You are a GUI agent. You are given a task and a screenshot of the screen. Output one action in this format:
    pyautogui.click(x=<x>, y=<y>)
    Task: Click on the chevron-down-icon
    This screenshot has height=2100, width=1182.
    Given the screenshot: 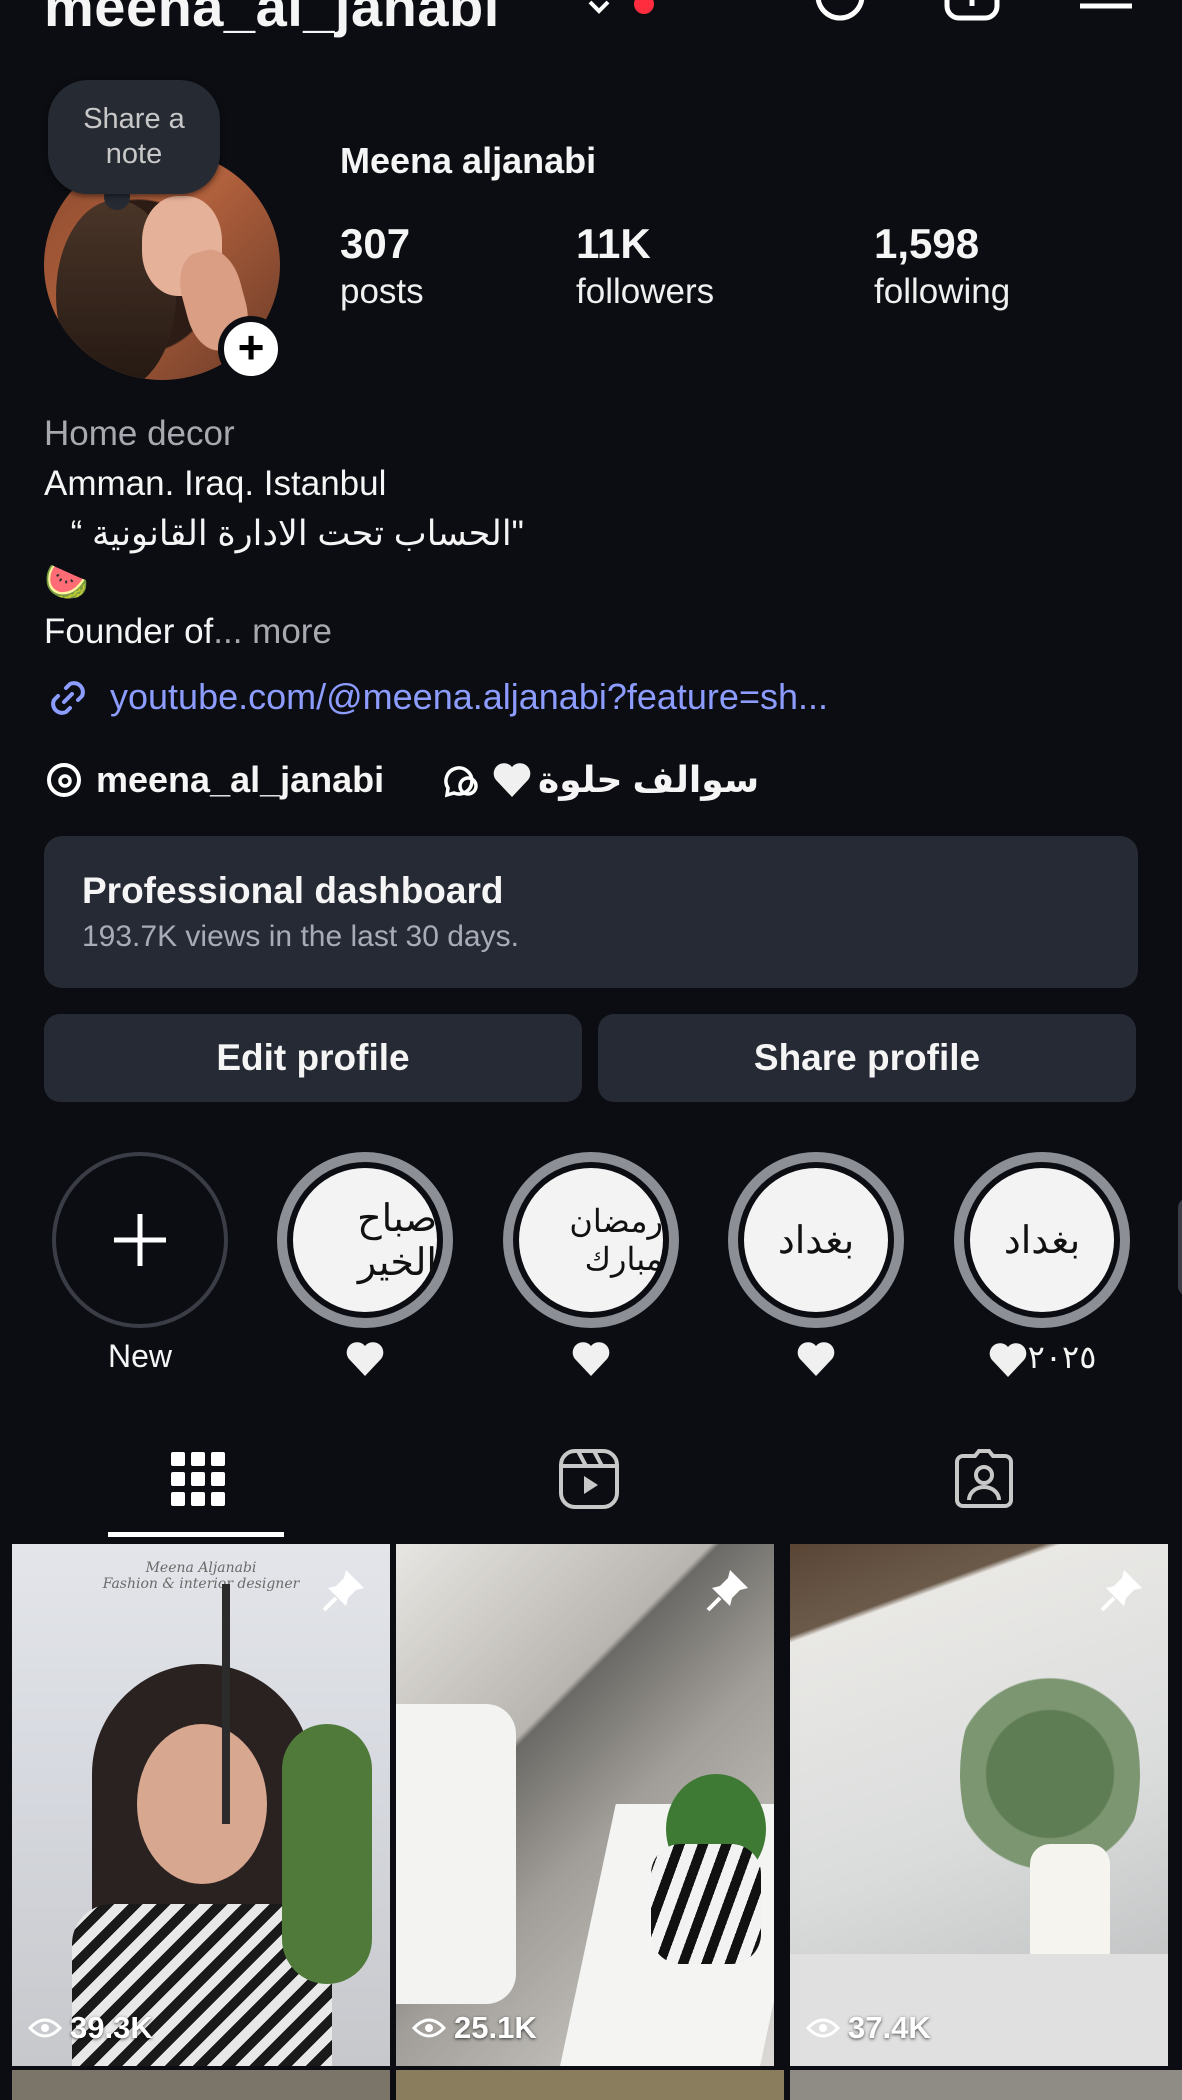 What is the action you would take?
    pyautogui.click(x=599, y=7)
    